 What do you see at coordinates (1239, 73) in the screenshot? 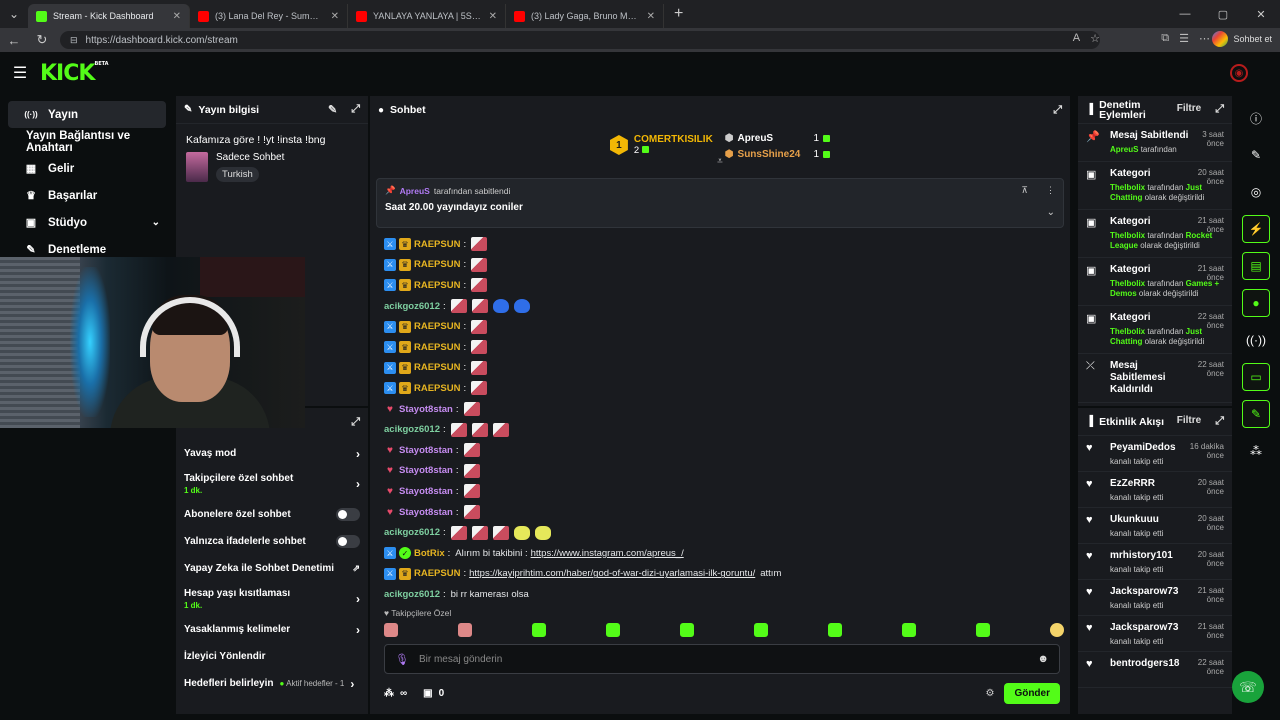
I see `user-avatar: ◉` at bounding box center [1239, 73].